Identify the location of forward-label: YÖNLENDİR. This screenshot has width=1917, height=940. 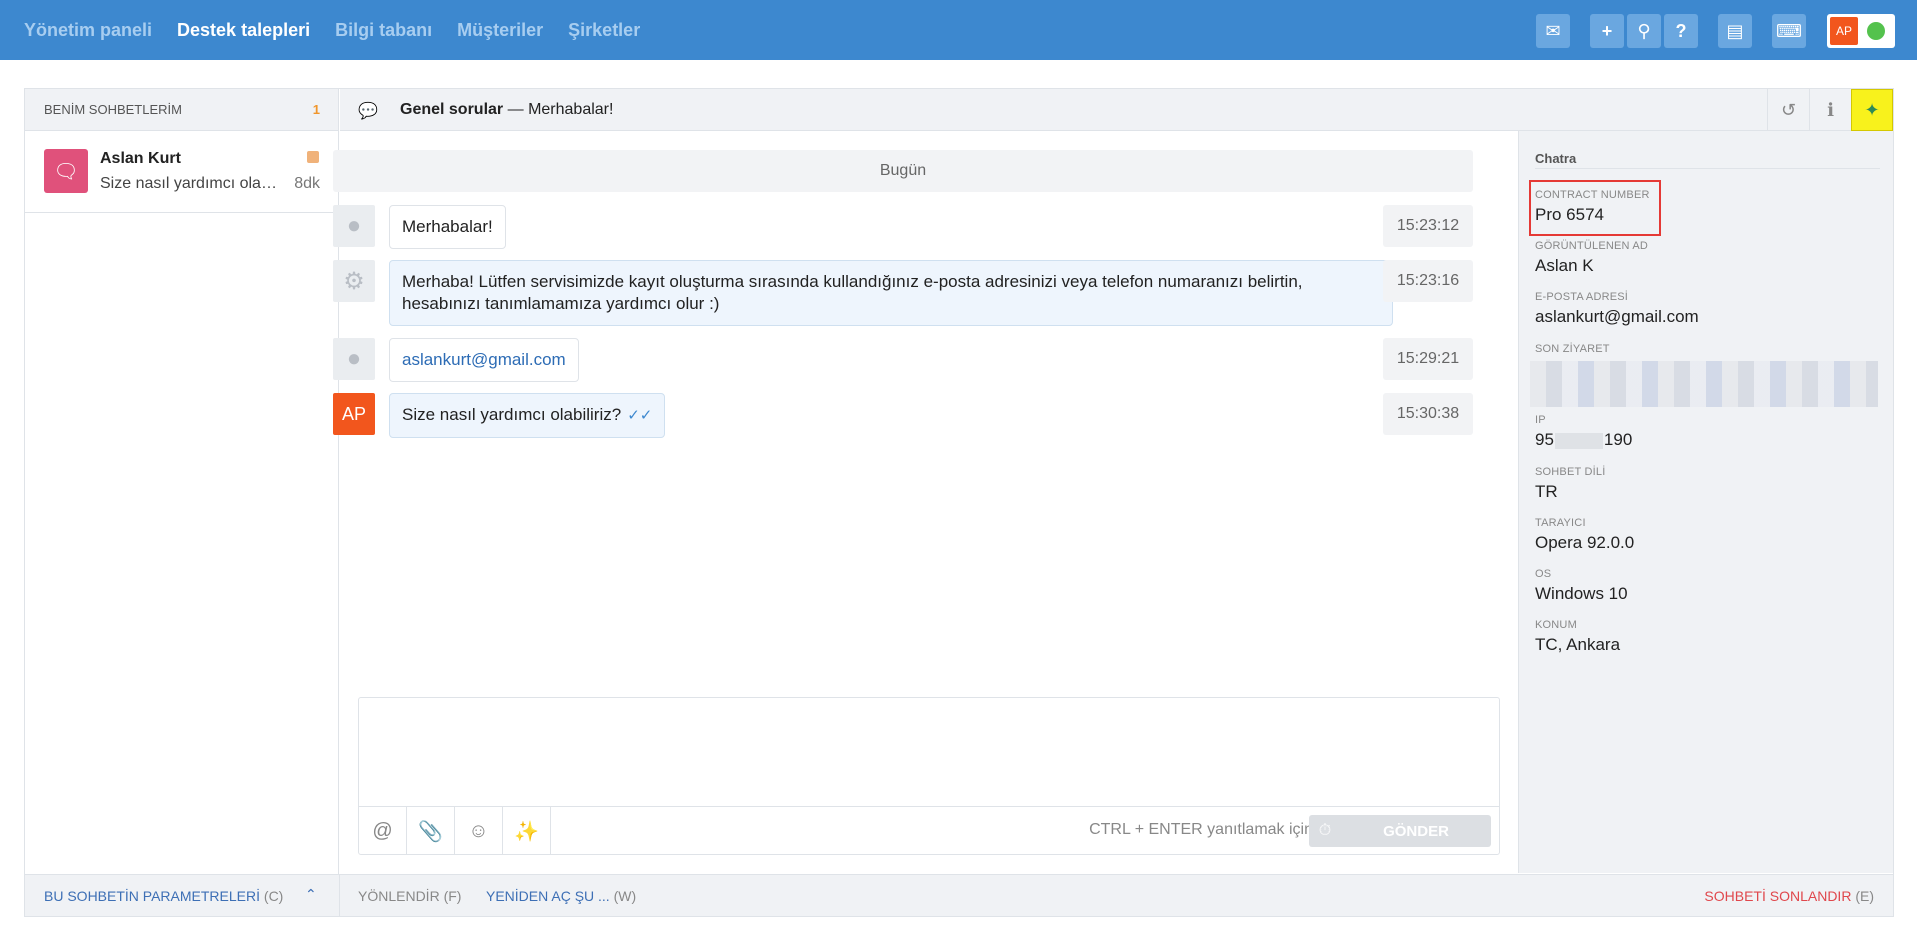
(399, 896).